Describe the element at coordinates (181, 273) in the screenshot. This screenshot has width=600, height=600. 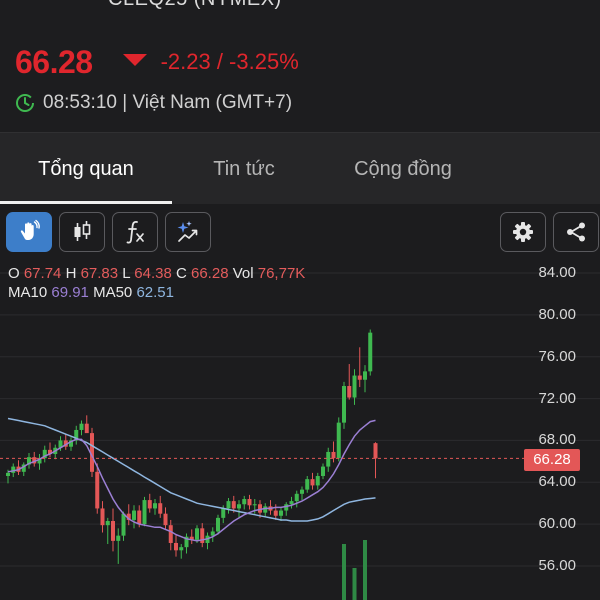
I see `close-label: C` at that location.